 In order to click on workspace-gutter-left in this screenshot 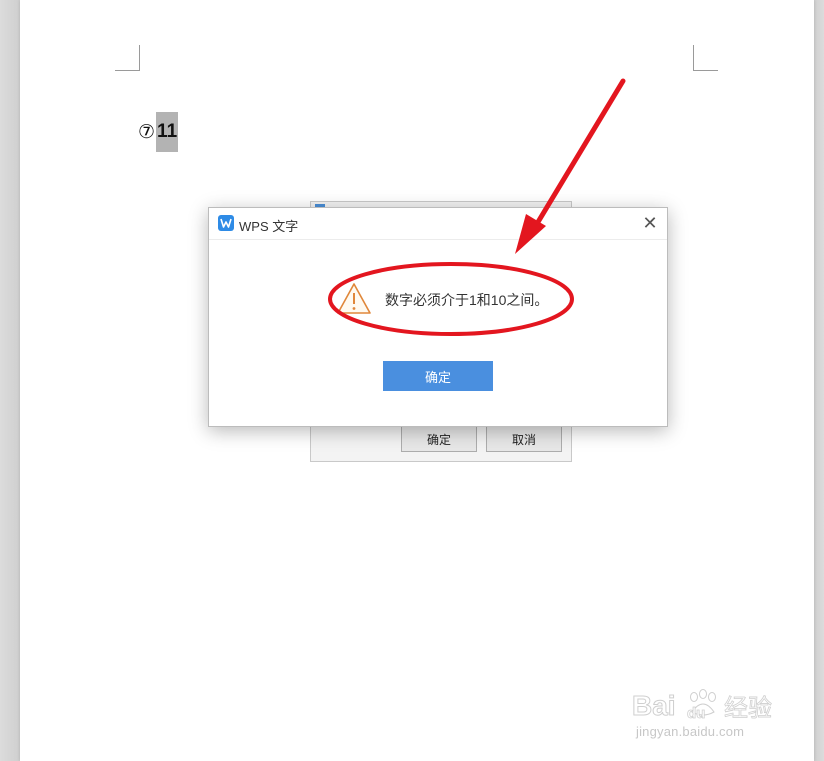, I will do `click(10, 380)`.